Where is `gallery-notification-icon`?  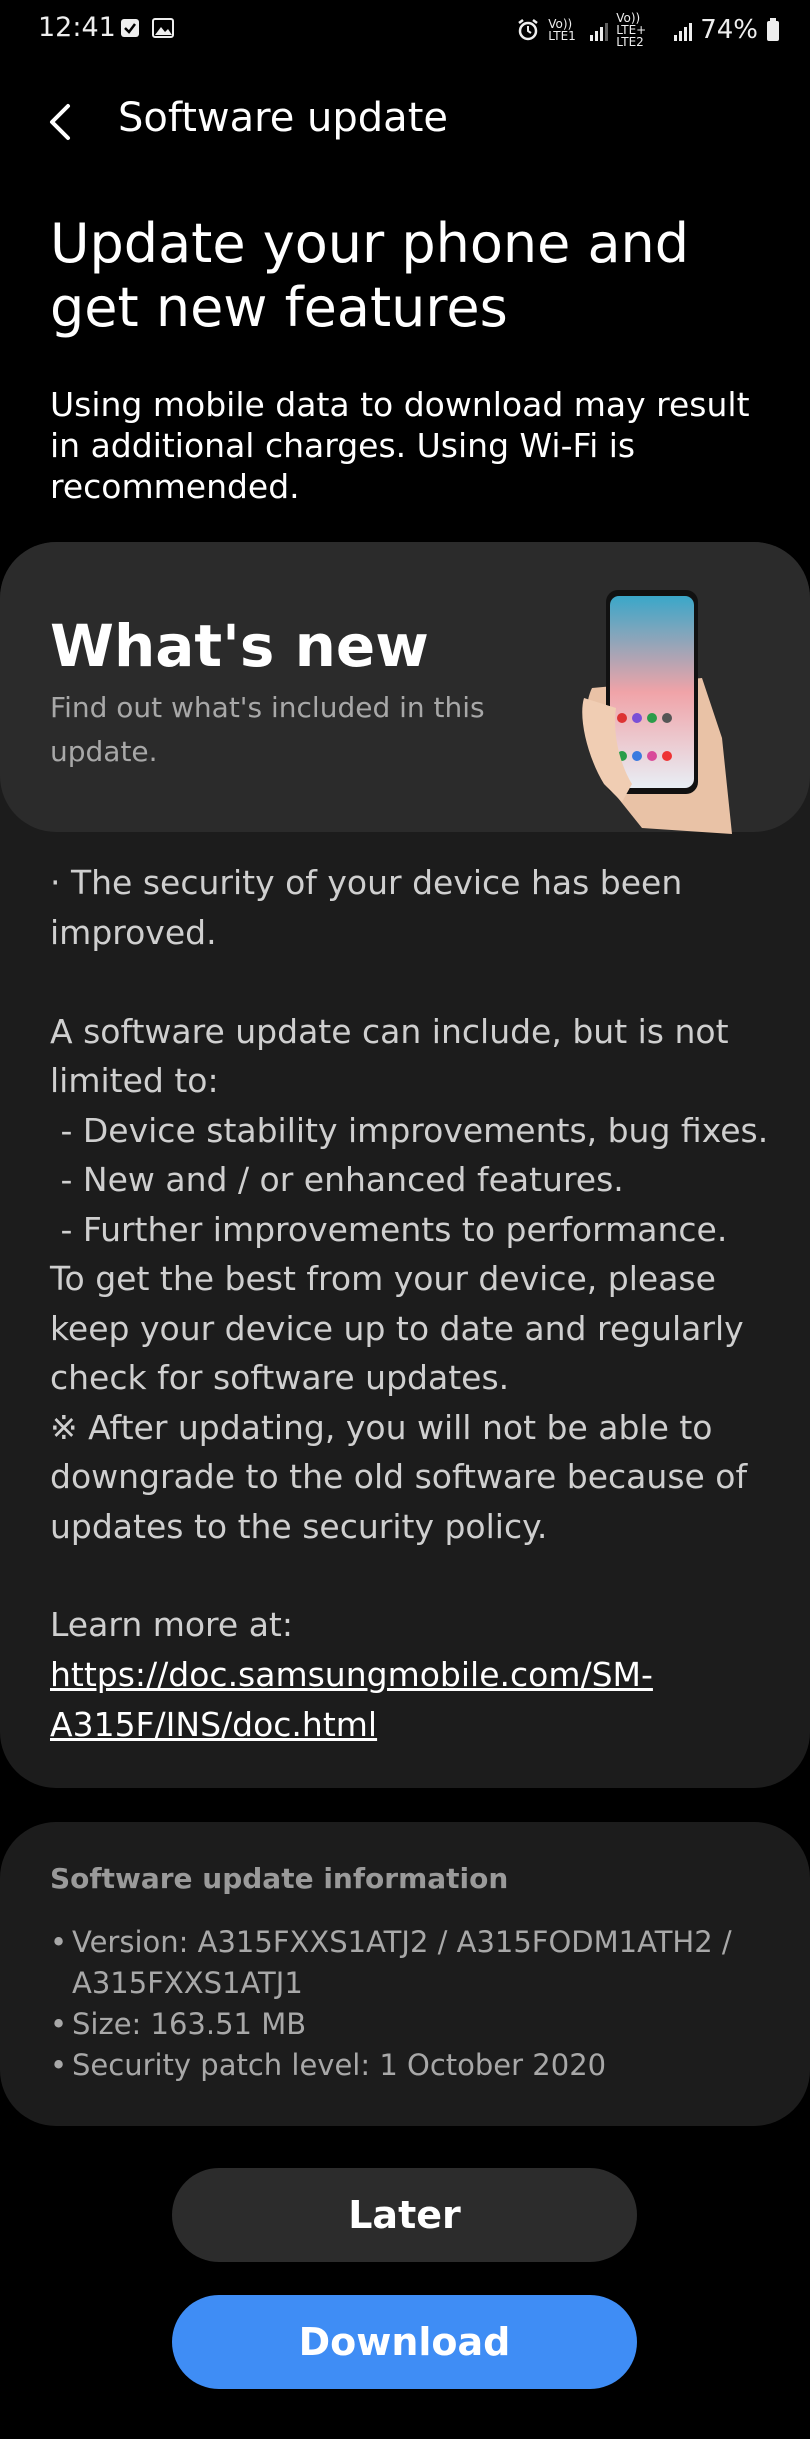
gallery-notification-icon is located at coordinates (163, 28).